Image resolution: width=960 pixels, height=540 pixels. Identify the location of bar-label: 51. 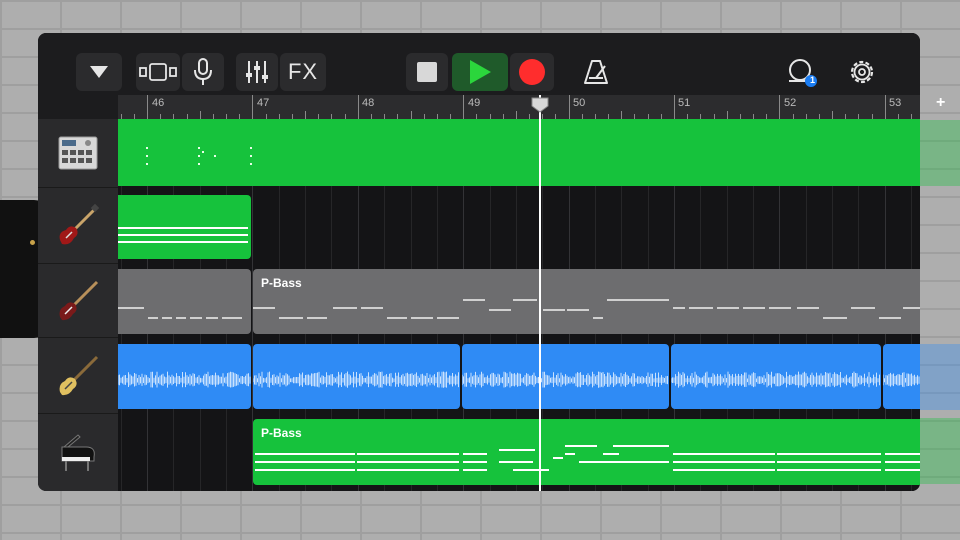
(684, 103).